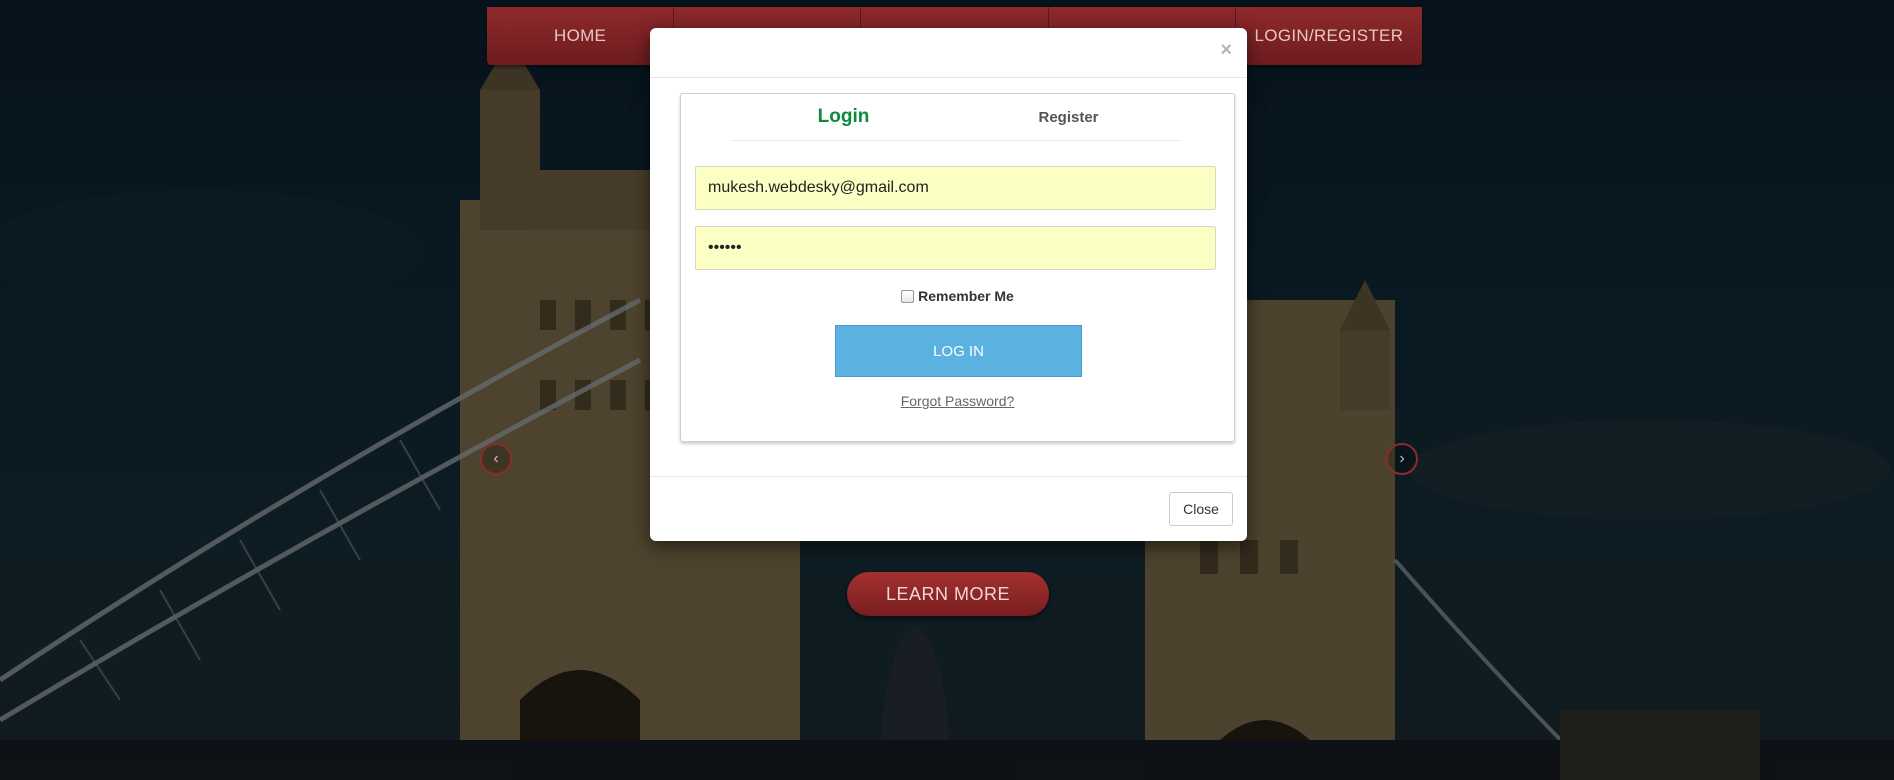 This screenshot has width=1894, height=780. What do you see at coordinates (957, 401) in the screenshot?
I see `forgot-password-link: Forgot Password?` at bounding box center [957, 401].